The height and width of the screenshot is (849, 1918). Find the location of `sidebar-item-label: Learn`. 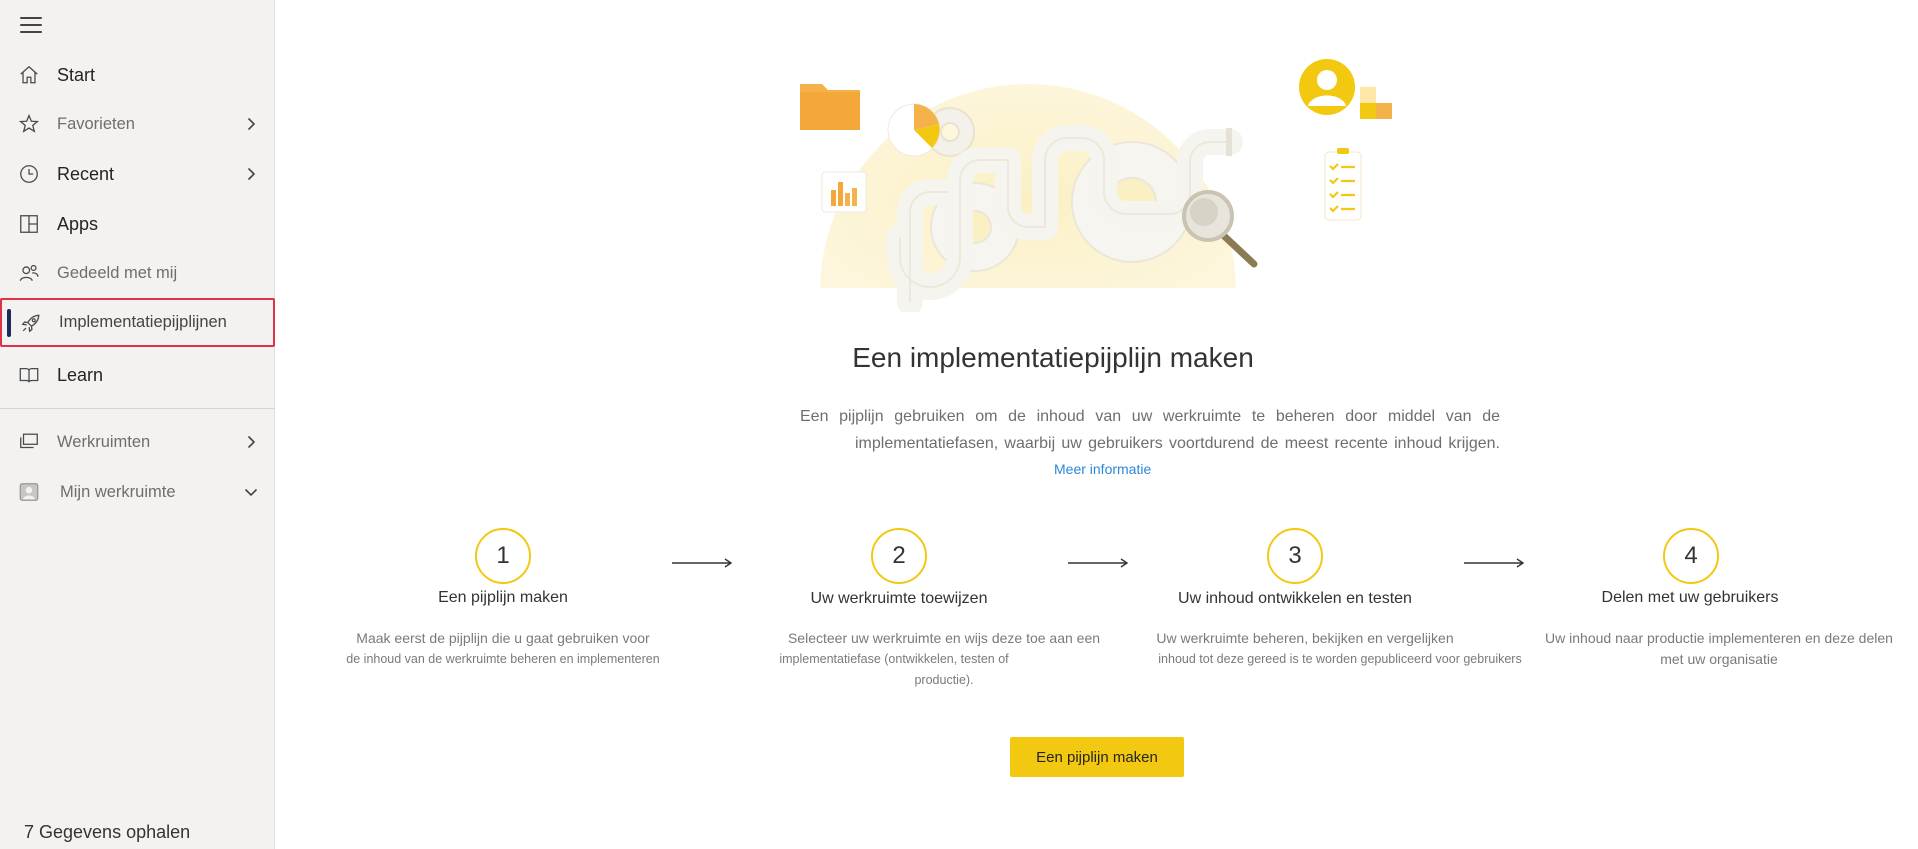

sidebar-item-label: Learn is located at coordinates (80, 374).